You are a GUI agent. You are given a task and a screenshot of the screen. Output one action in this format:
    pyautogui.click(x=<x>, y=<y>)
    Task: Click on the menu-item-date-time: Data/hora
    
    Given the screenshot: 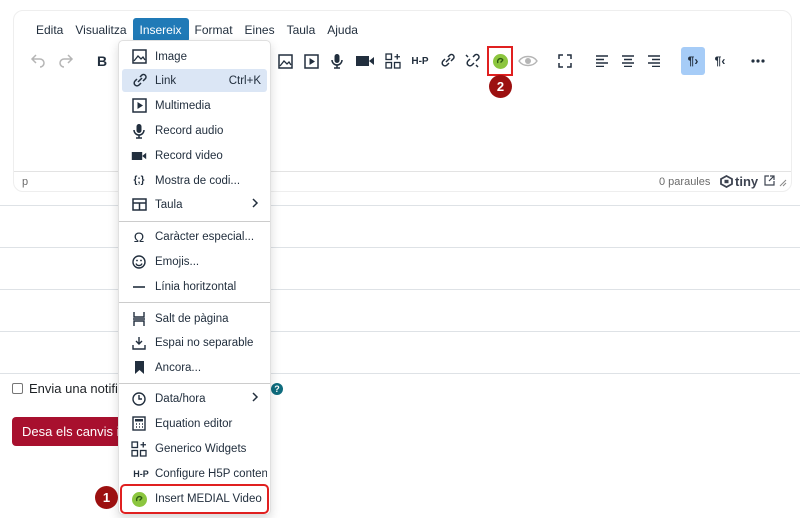 What is the action you would take?
    pyautogui.click(x=194, y=398)
    